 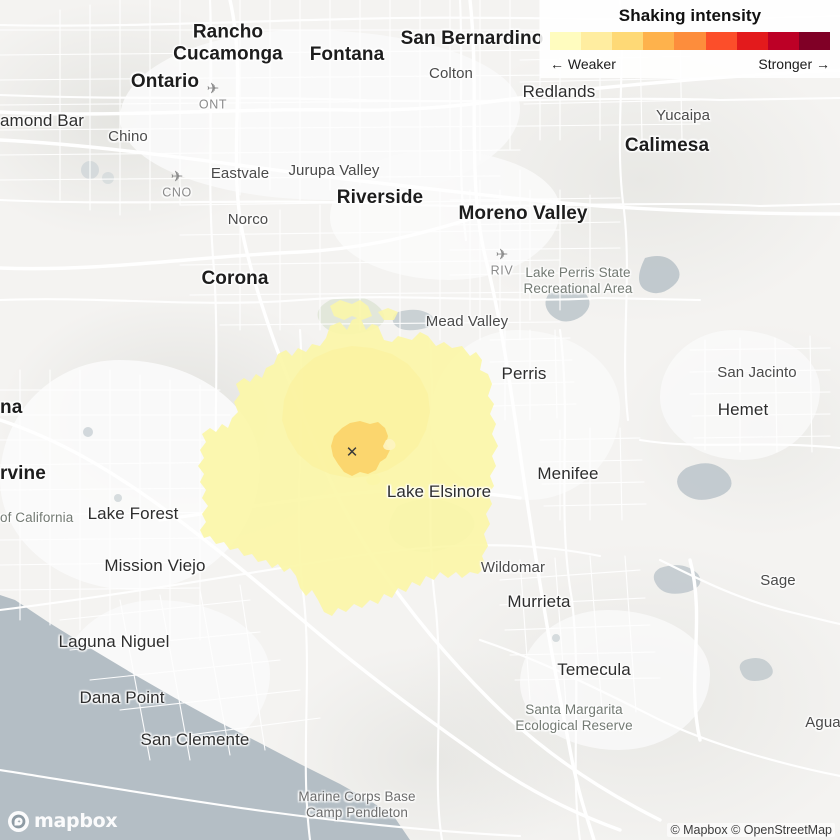 What do you see at coordinates (583, 64) in the screenshot?
I see `legend-weaker-label: ← Weaker` at bounding box center [583, 64].